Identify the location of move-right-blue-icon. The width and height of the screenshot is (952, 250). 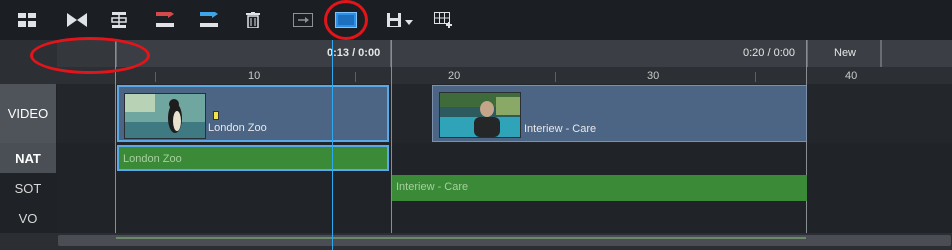
(209, 20).